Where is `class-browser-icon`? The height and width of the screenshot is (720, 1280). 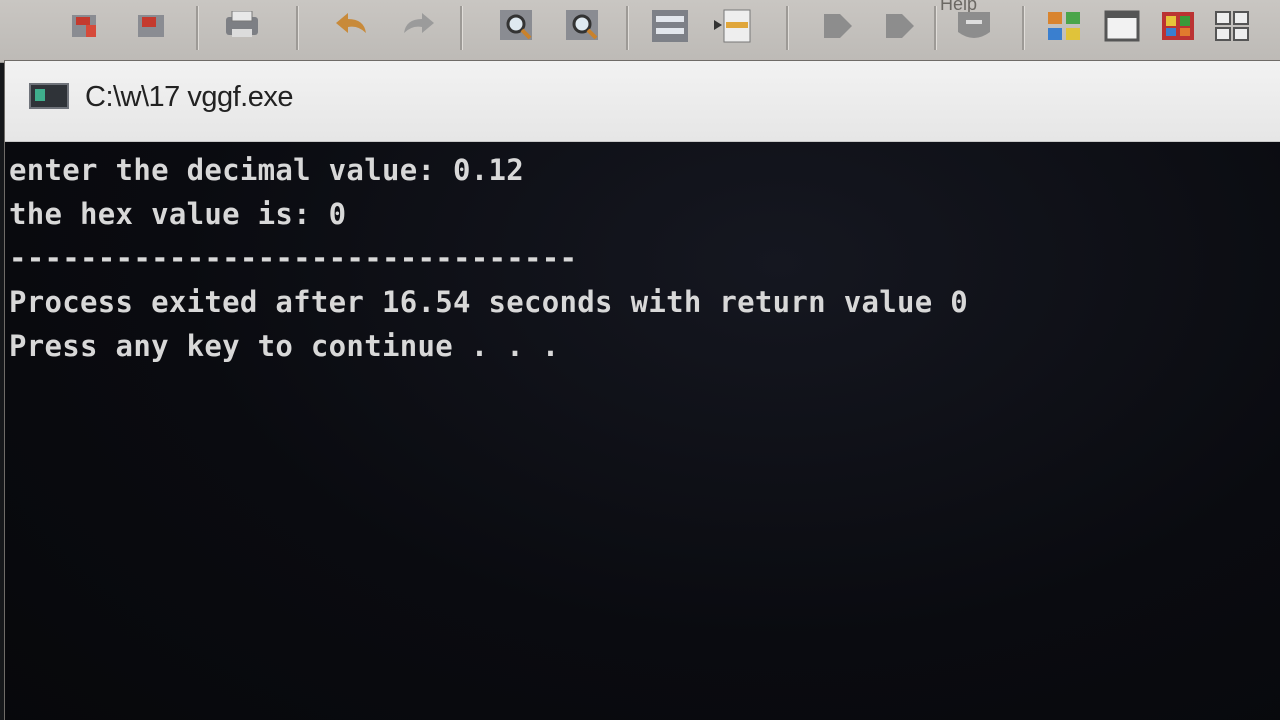
class-browser-icon is located at coordinates (1178, 26).